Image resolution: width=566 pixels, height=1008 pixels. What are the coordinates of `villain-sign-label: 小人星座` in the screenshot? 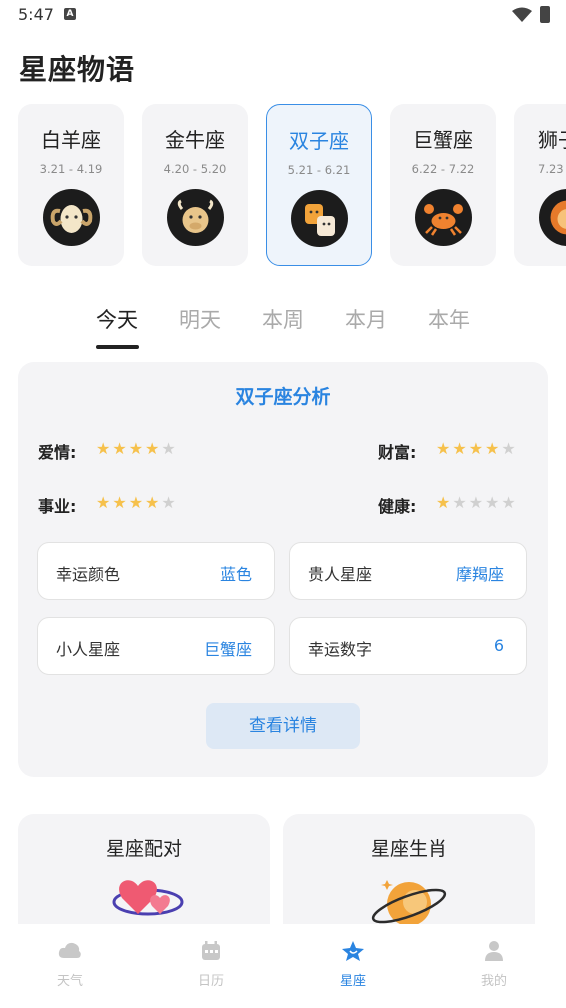 It's located at (88, 649).